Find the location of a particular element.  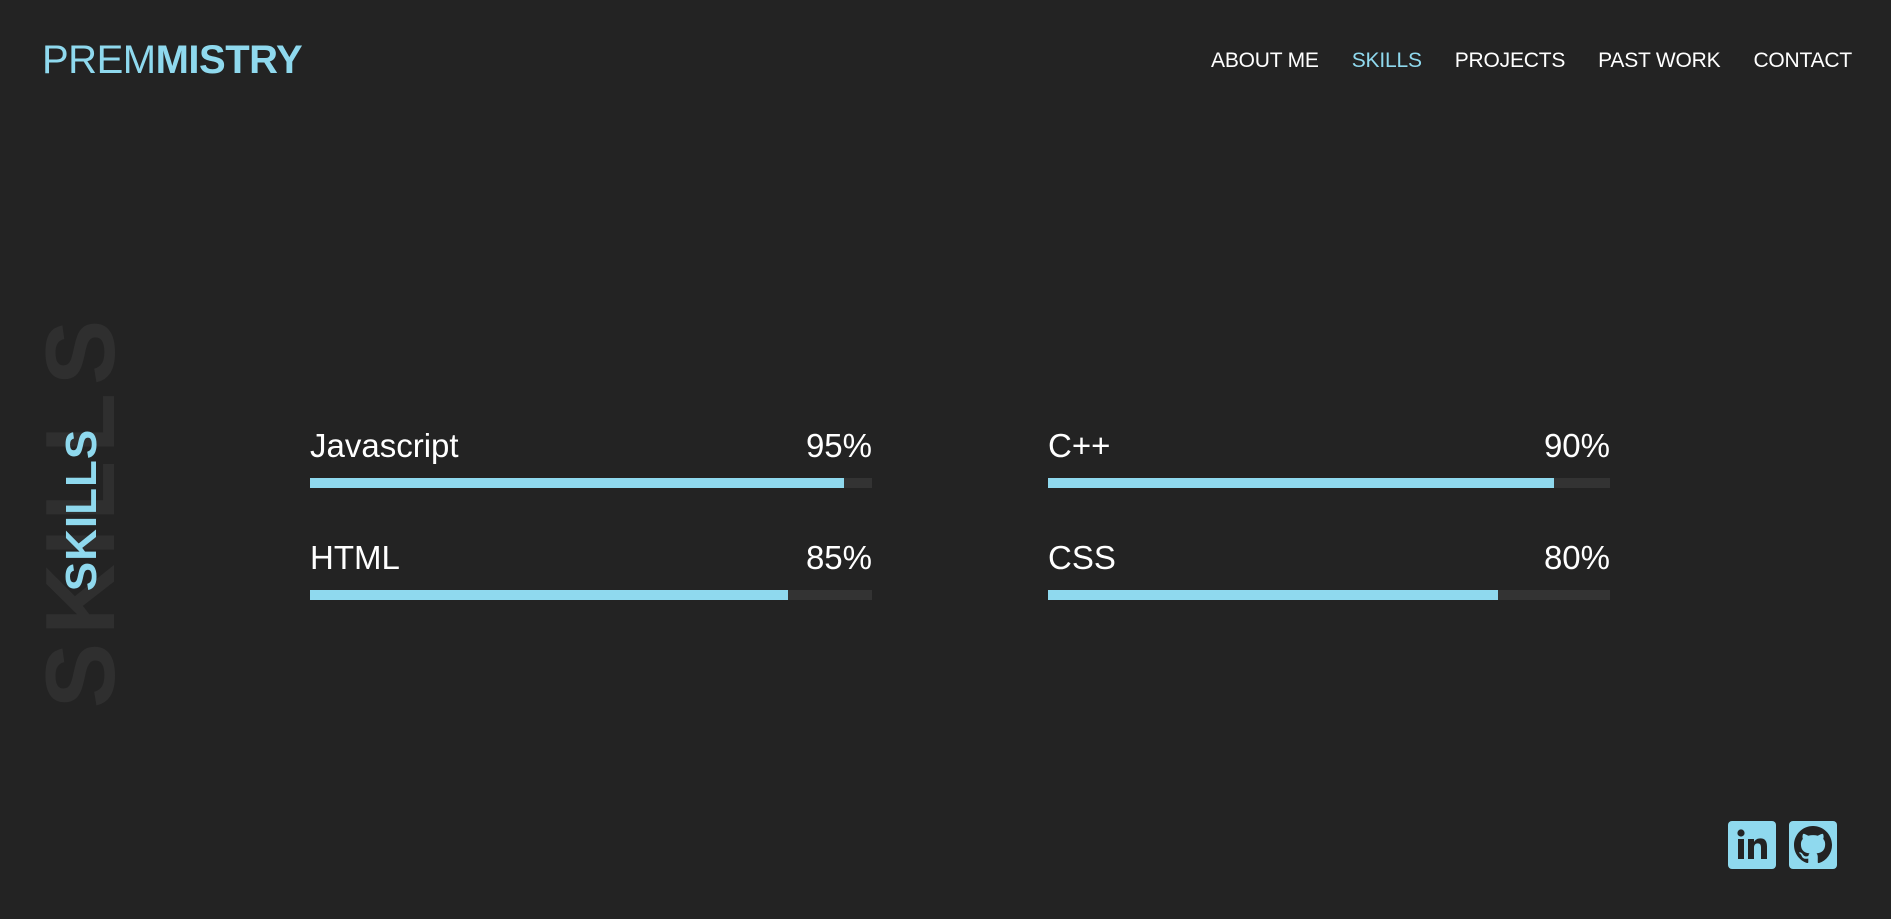

skill-item-javascript: Javascript 95% is located at coordinates (591, 457).